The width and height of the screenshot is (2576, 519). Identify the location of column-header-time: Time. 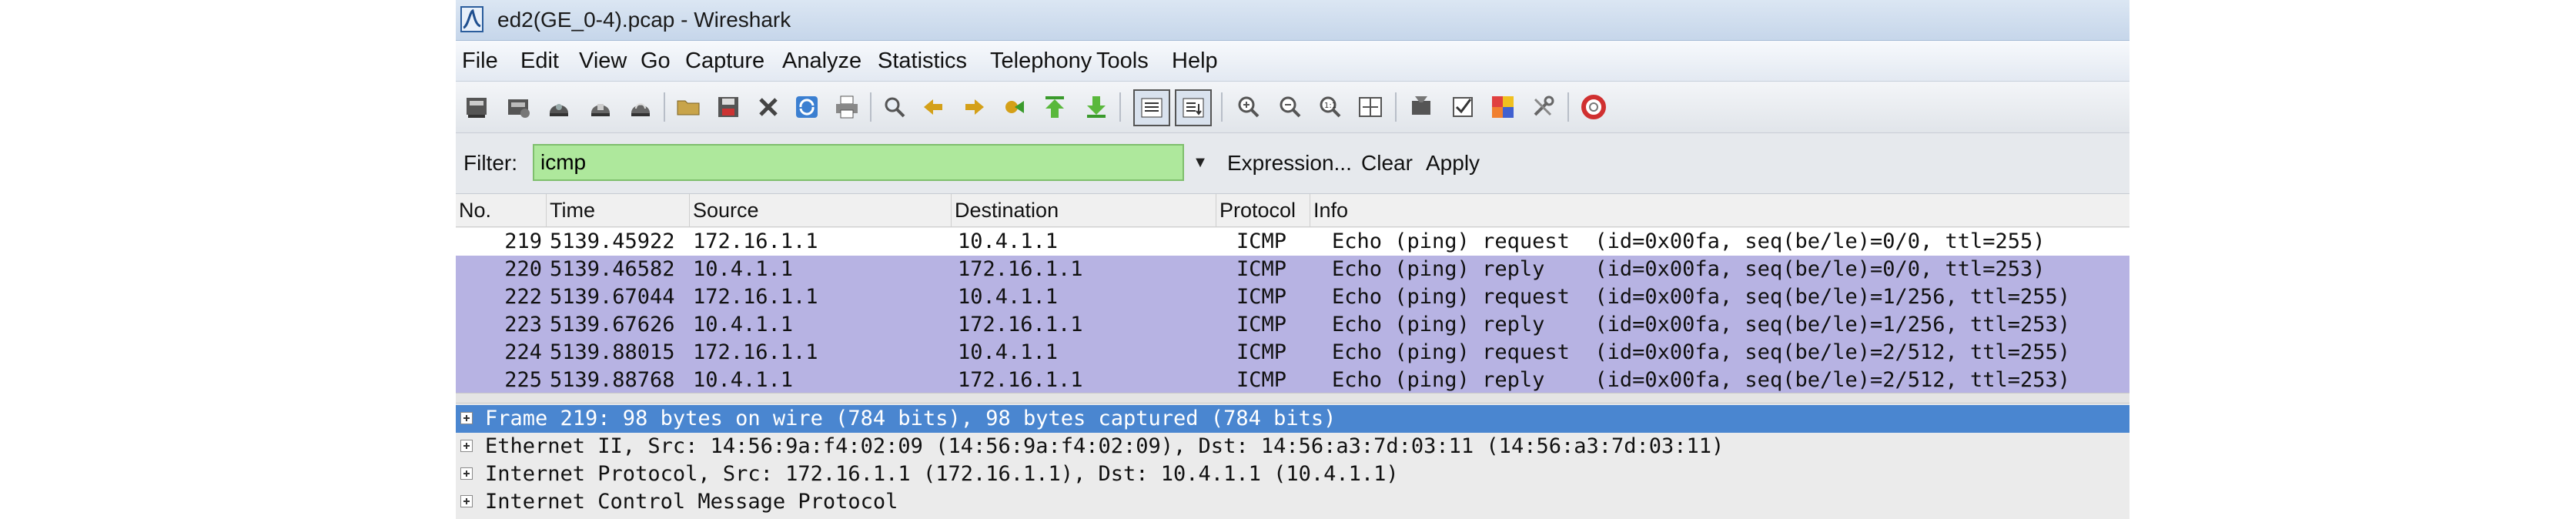
(618, 210).